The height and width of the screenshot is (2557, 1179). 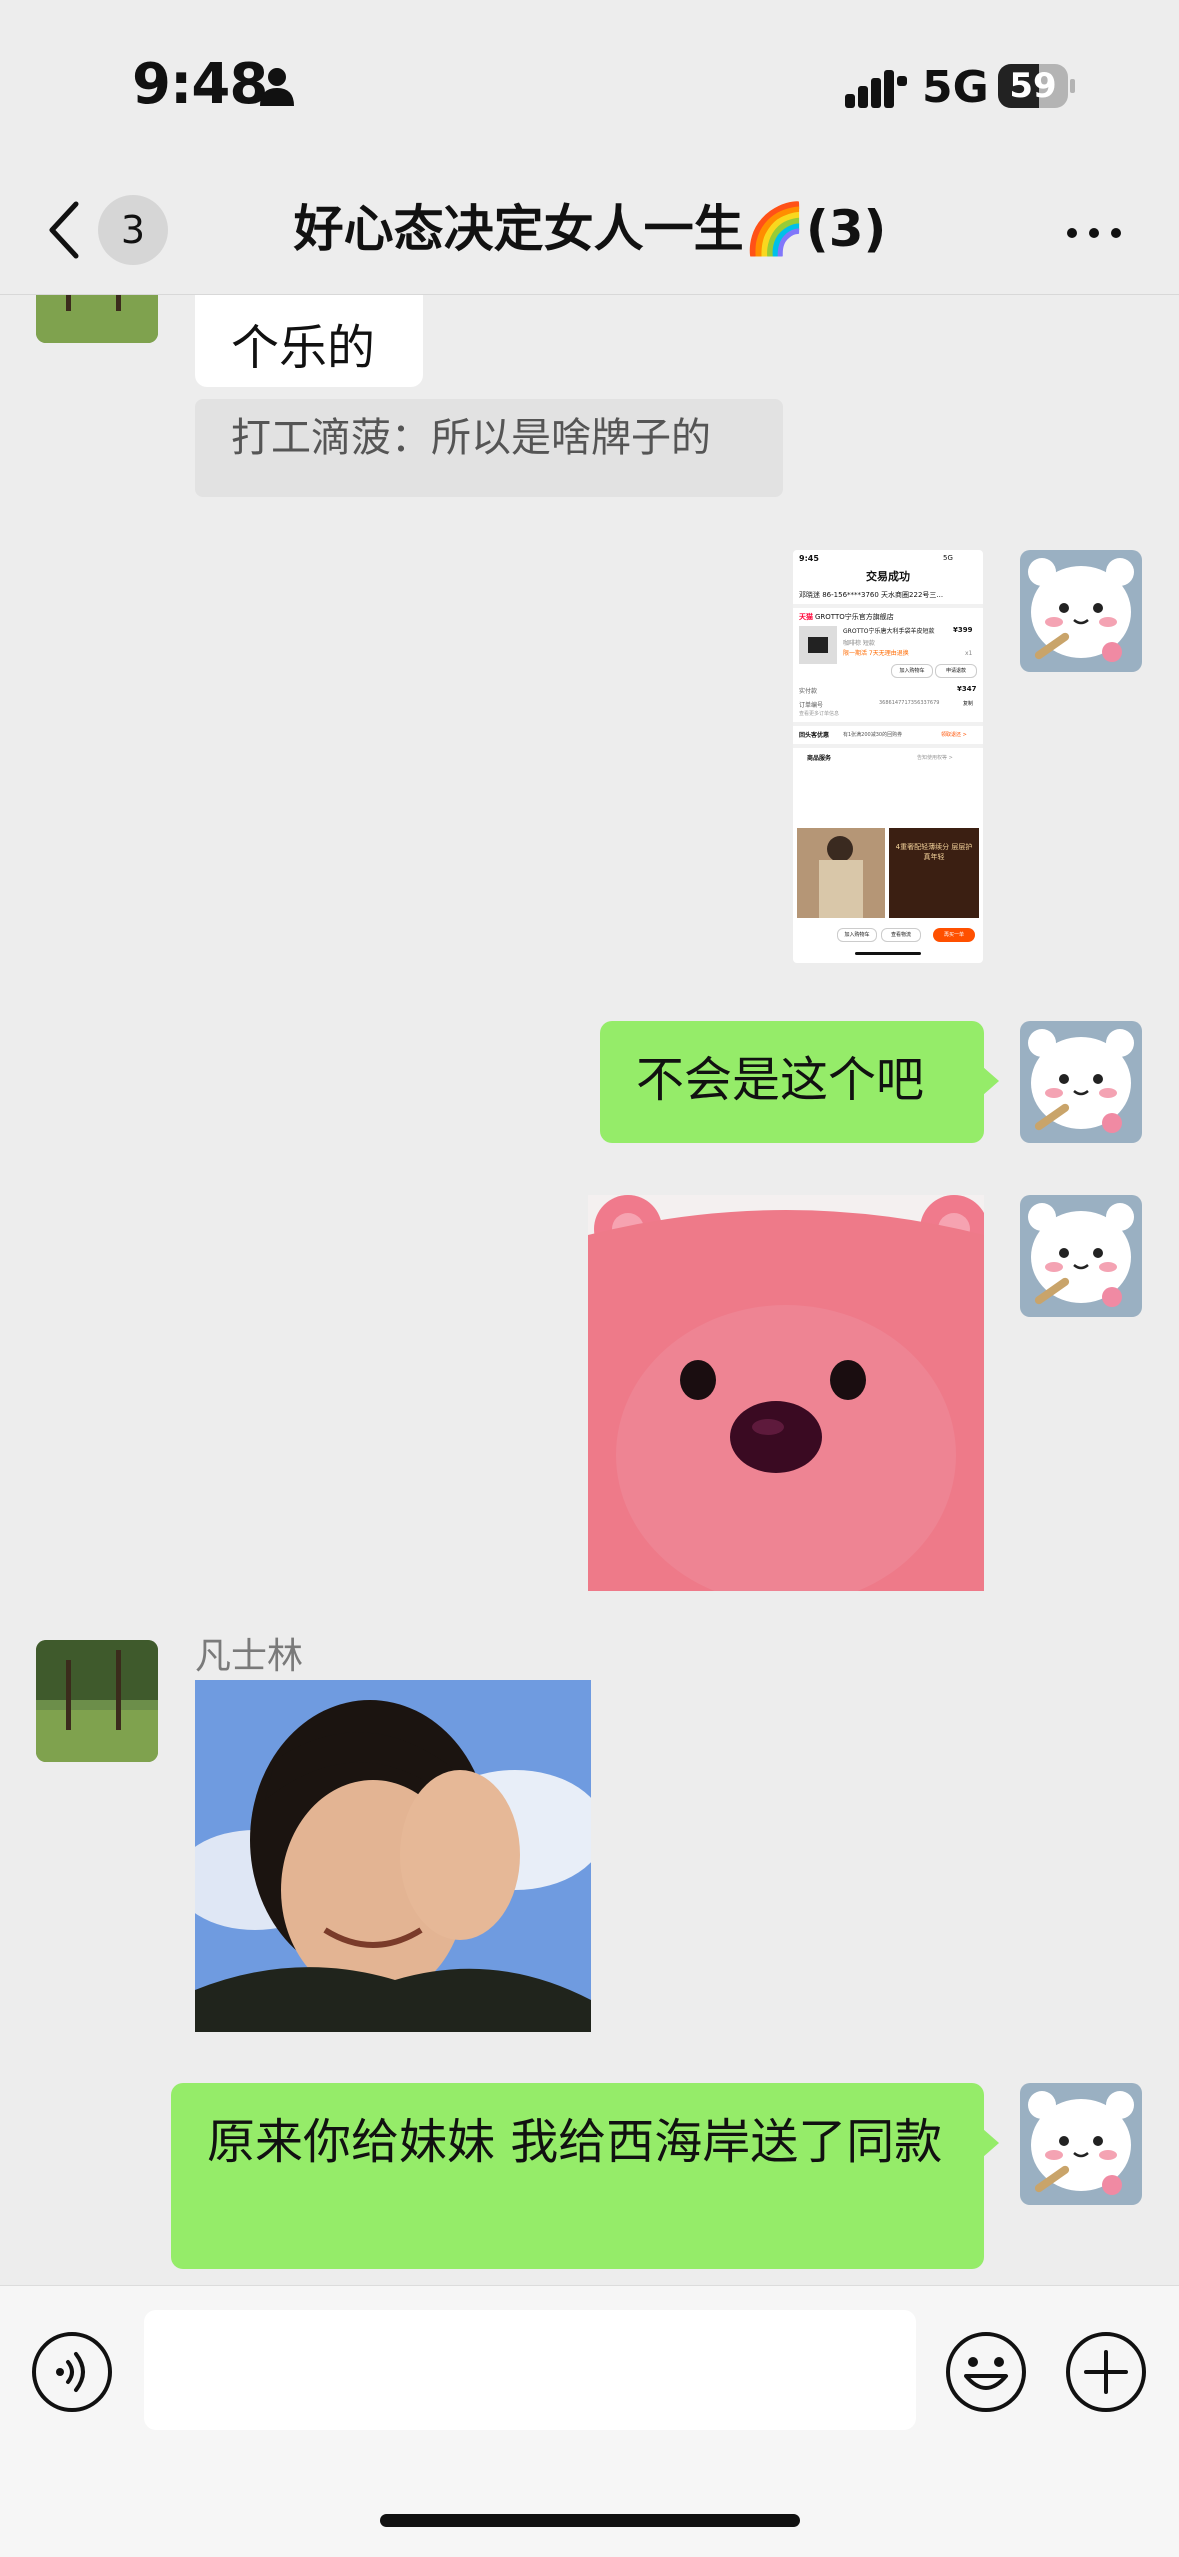 What do you see at coordinates (819, 714) in the screenshot?
I see `shot-more-info: 查看更多订单信息` at bounding box center [819, 714].